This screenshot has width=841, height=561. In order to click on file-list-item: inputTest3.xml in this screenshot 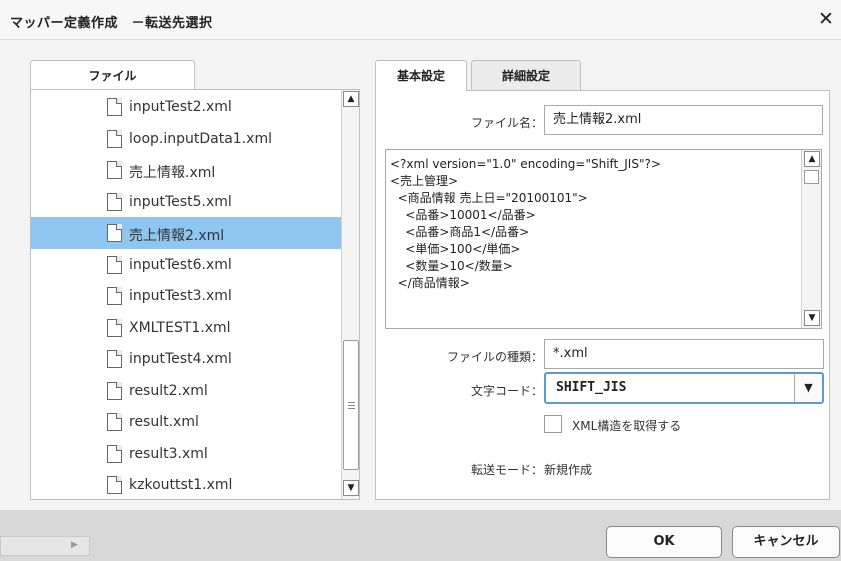, I will do `click(186, 296)`.